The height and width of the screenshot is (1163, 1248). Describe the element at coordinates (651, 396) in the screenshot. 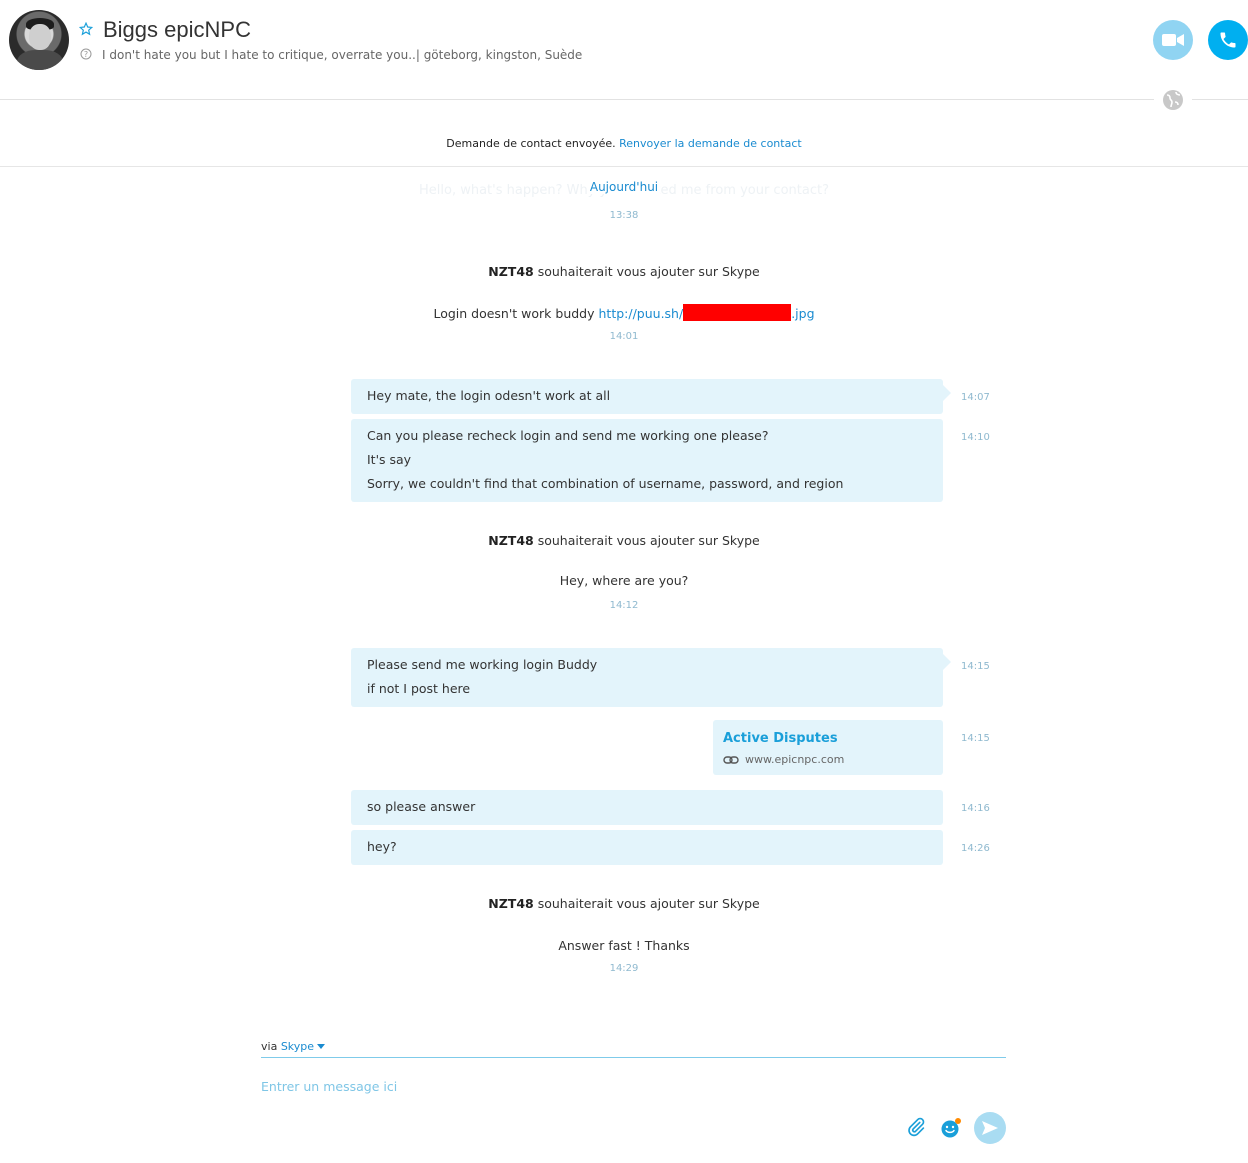

I see `outgoing-message-bubble: Hey mate, the login odesn't work at all` at that location.